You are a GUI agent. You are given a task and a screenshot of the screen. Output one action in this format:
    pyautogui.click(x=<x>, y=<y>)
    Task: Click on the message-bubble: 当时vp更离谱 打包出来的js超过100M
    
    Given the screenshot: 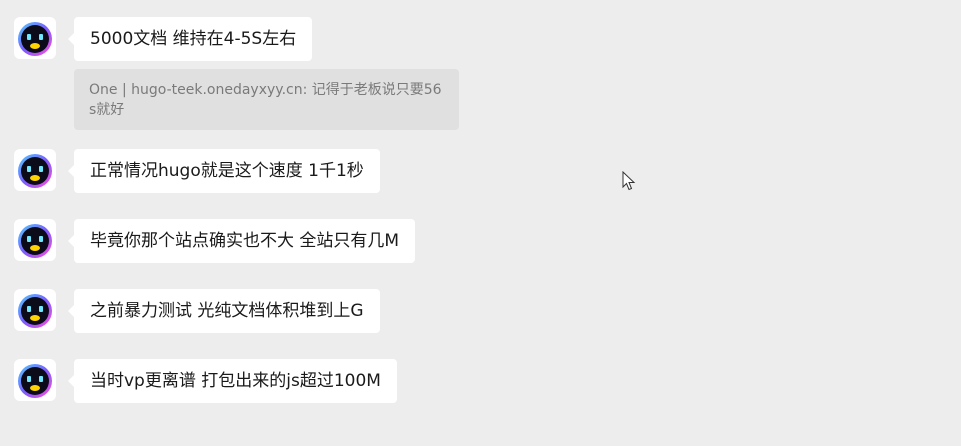 What is the action you would take?
    pyautogui.click(x=232, y=381)
    